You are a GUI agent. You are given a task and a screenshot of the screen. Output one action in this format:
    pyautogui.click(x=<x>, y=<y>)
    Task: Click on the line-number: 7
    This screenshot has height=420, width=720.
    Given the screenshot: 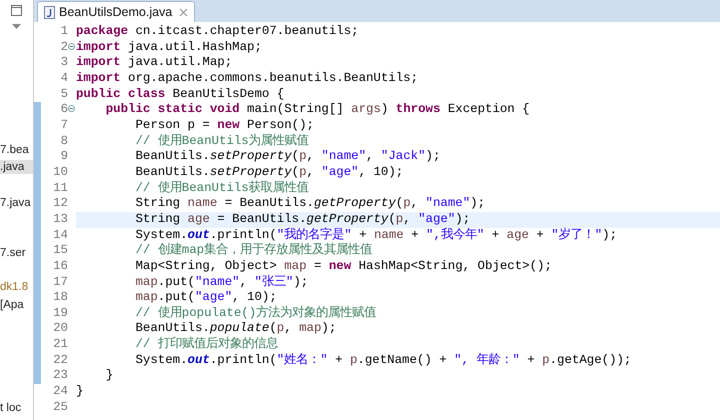 What is the action you would take?
    pyautogui.click(x=64, y=126)
    